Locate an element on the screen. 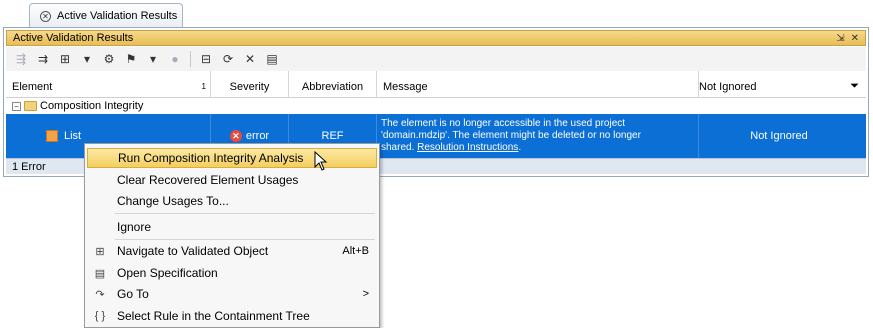 The height and width of the screenshot is (328, 873). menu-item-run-composition-integrity-analysis: Run Composition Integrity Analysis is located at coordinates (232, 158).